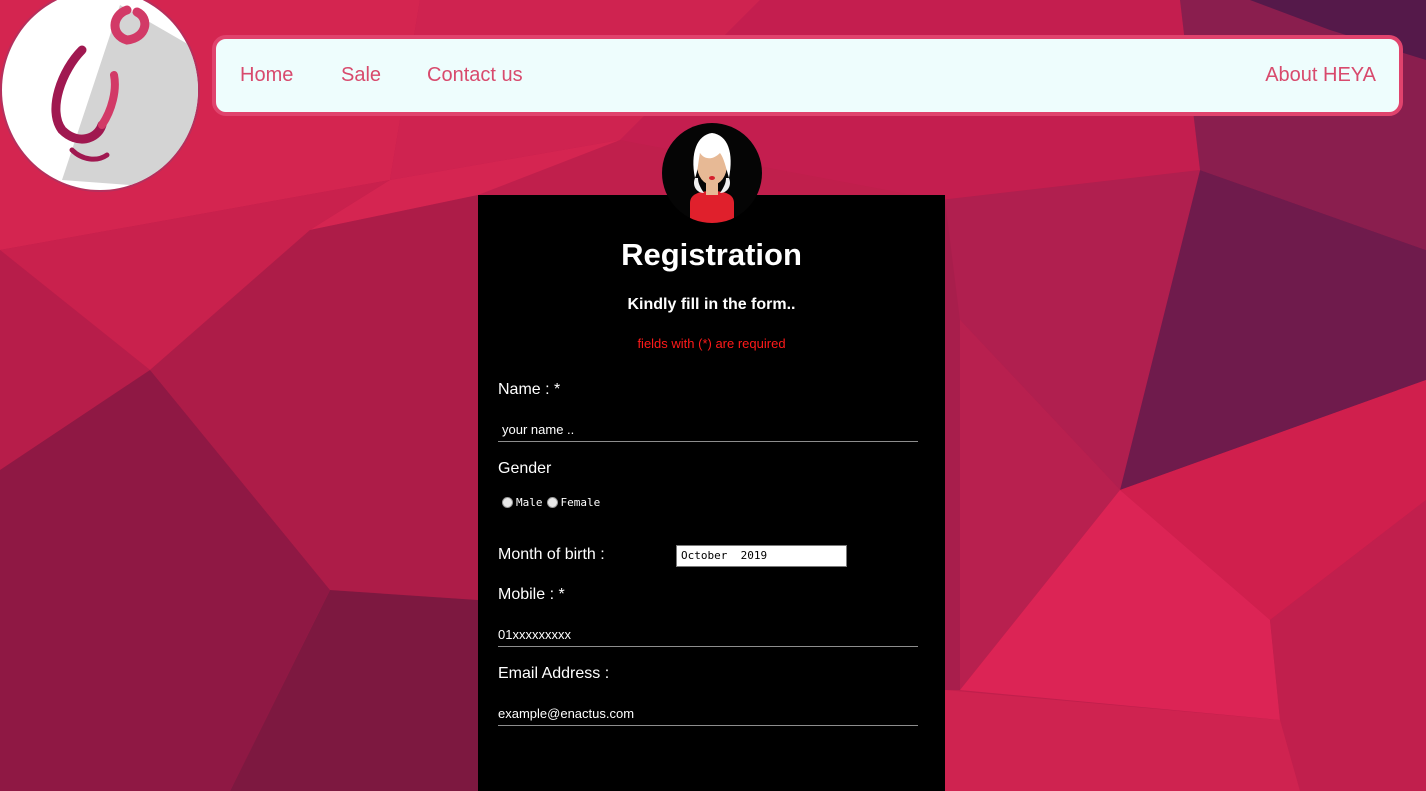 Image resolution: width=1426 pixels, height=791 pixels. I want to click on mobile-label: Mobile : *, so click(531, 594).